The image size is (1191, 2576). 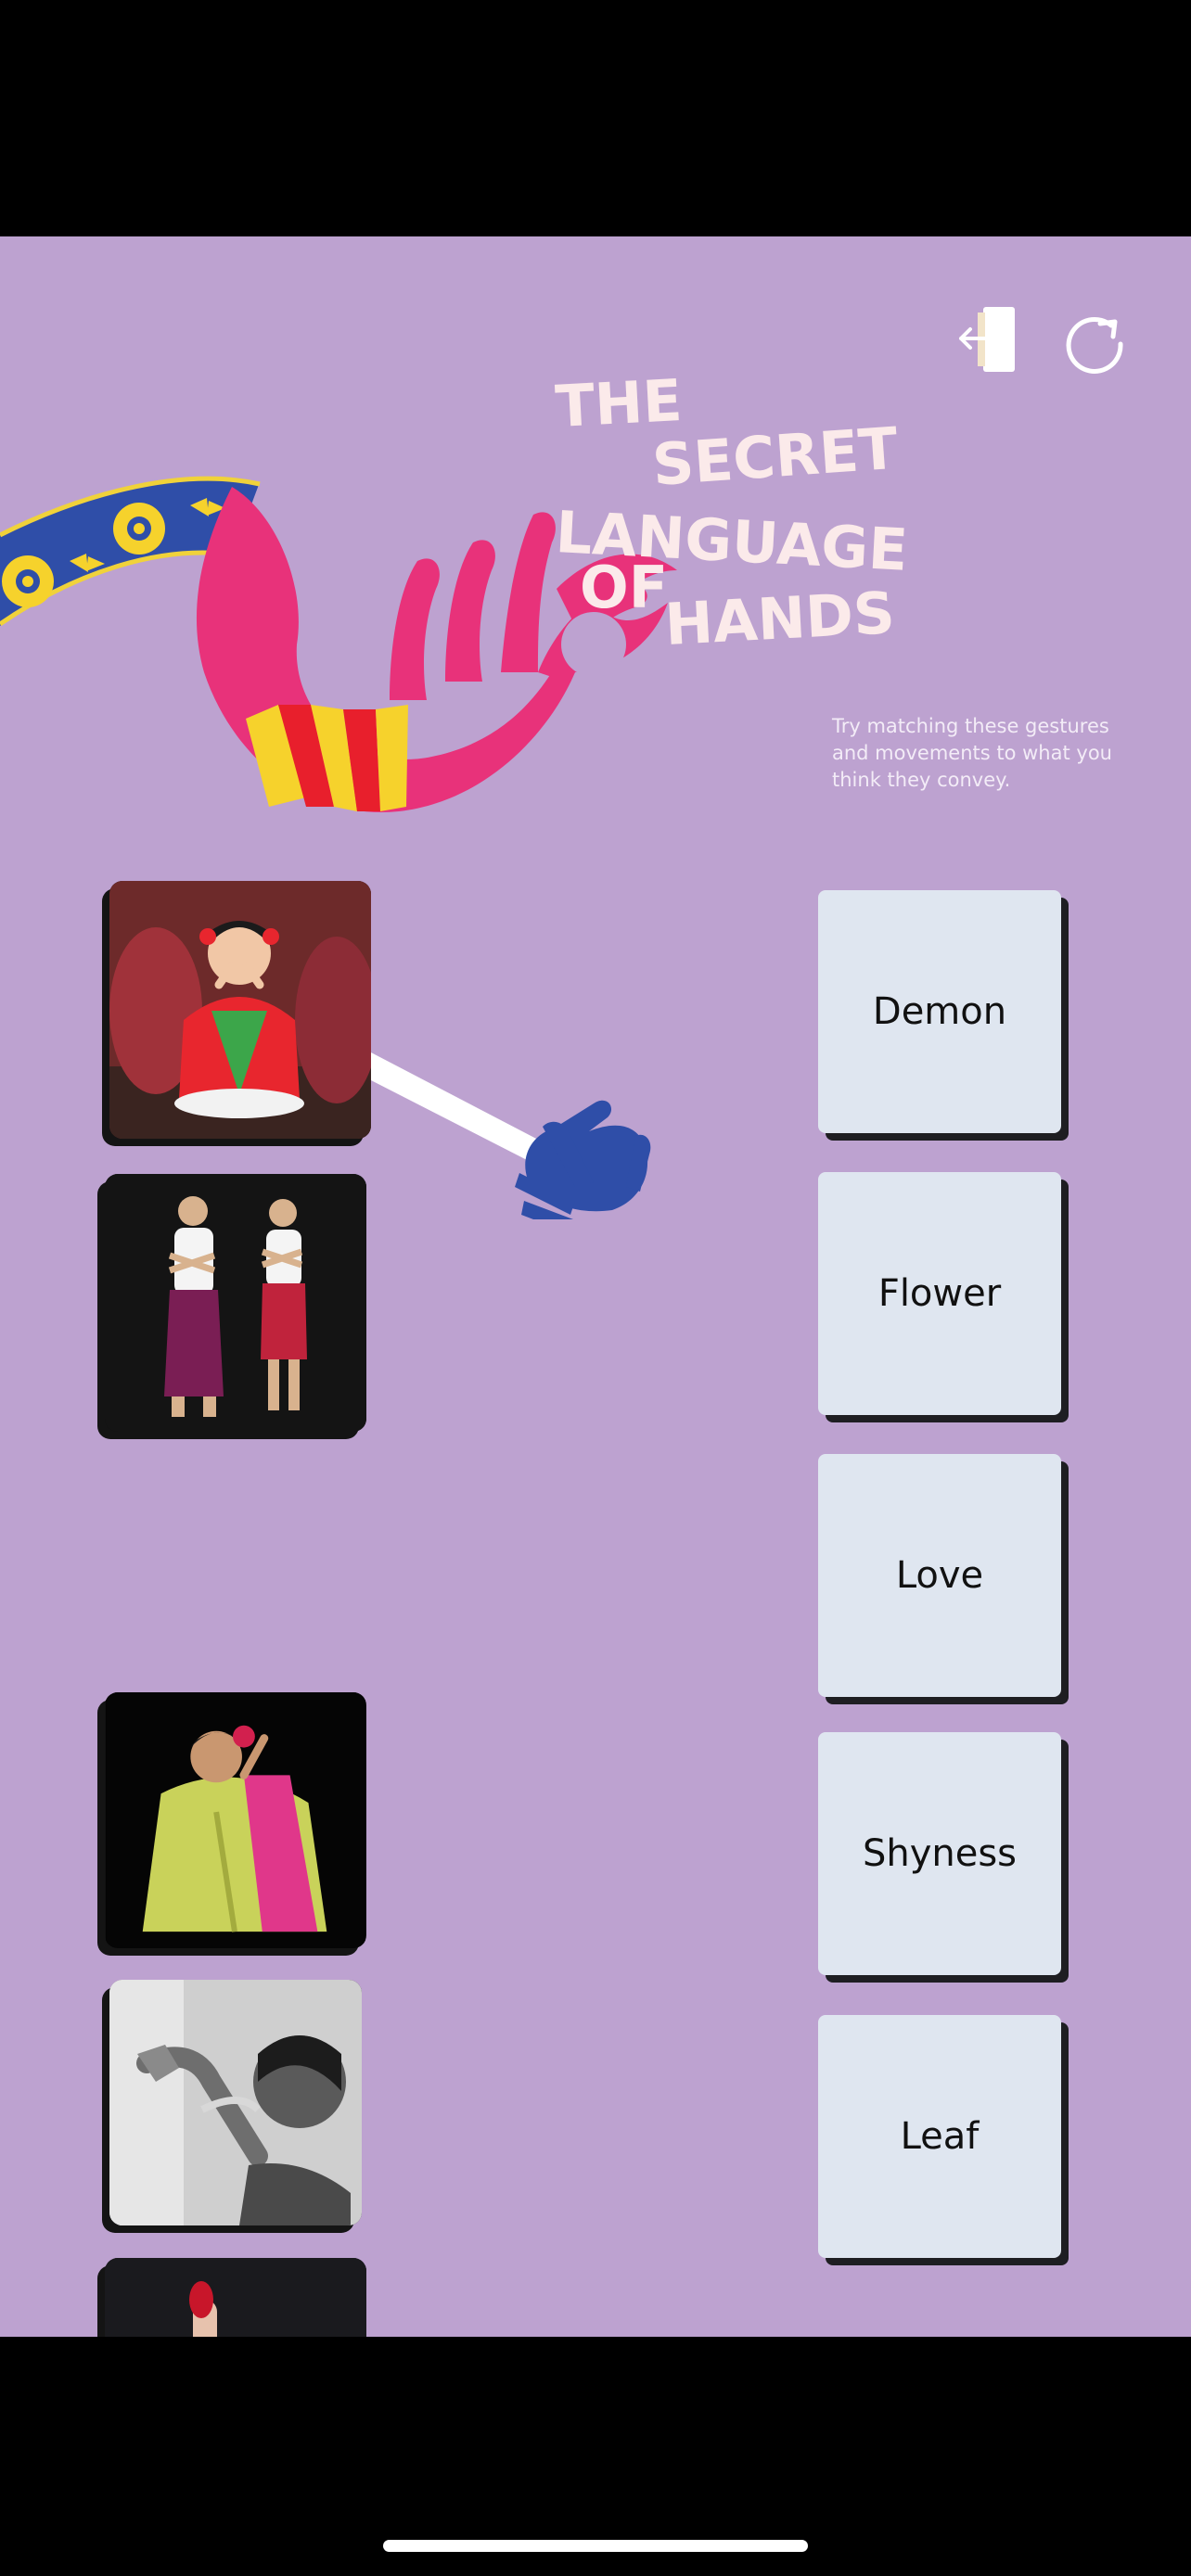 What do you see at coordinates (624, 588) in the screenshot?
I see `title-word-of: OF` at bounding box center [624, 588].